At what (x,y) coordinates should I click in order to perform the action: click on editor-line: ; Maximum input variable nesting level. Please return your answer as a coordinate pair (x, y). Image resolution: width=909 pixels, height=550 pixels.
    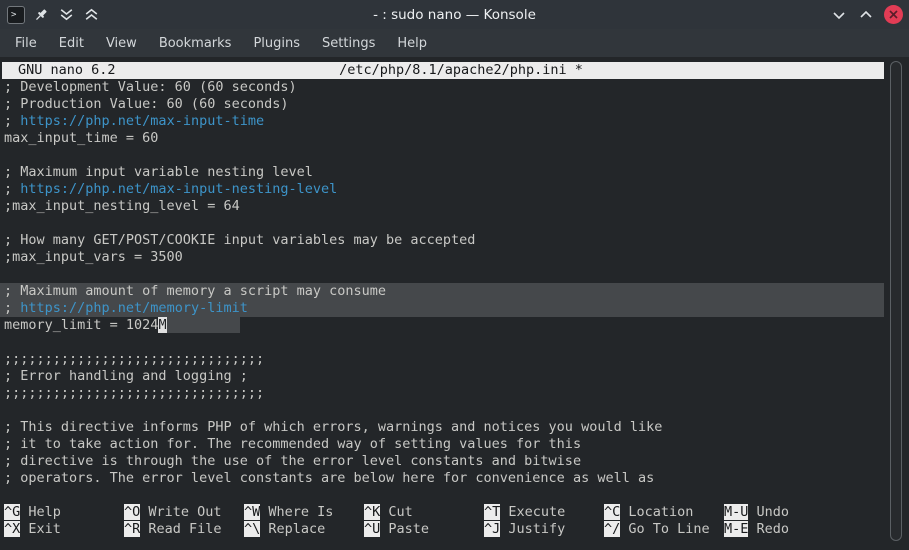
    Looking at the image, I should click on (442, 172).